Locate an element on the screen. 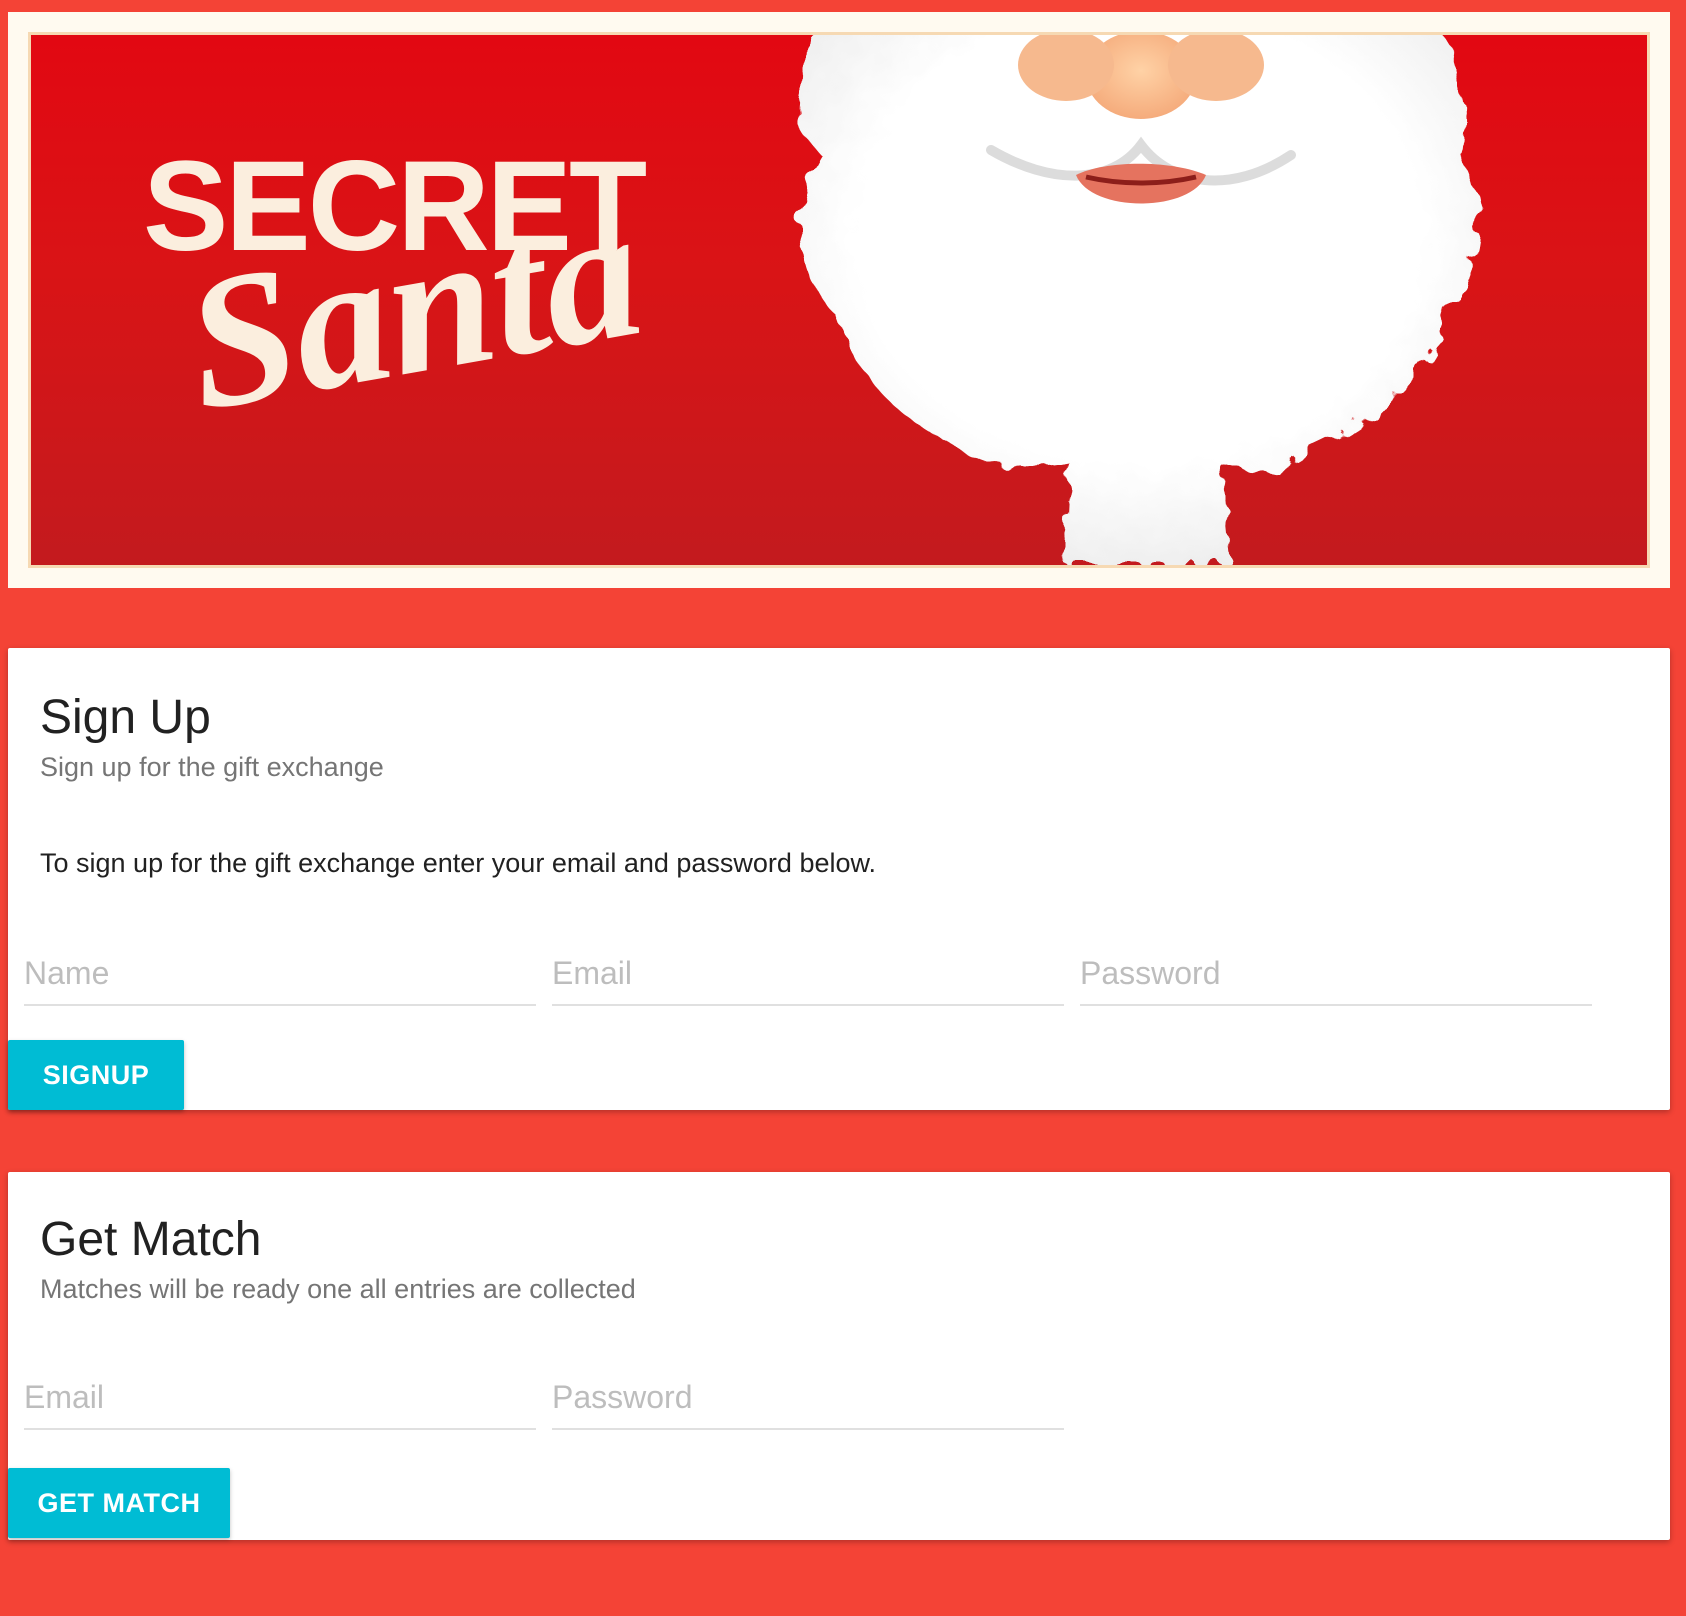  signup-password-field-wrapper is located at coordinates (1336, 978).